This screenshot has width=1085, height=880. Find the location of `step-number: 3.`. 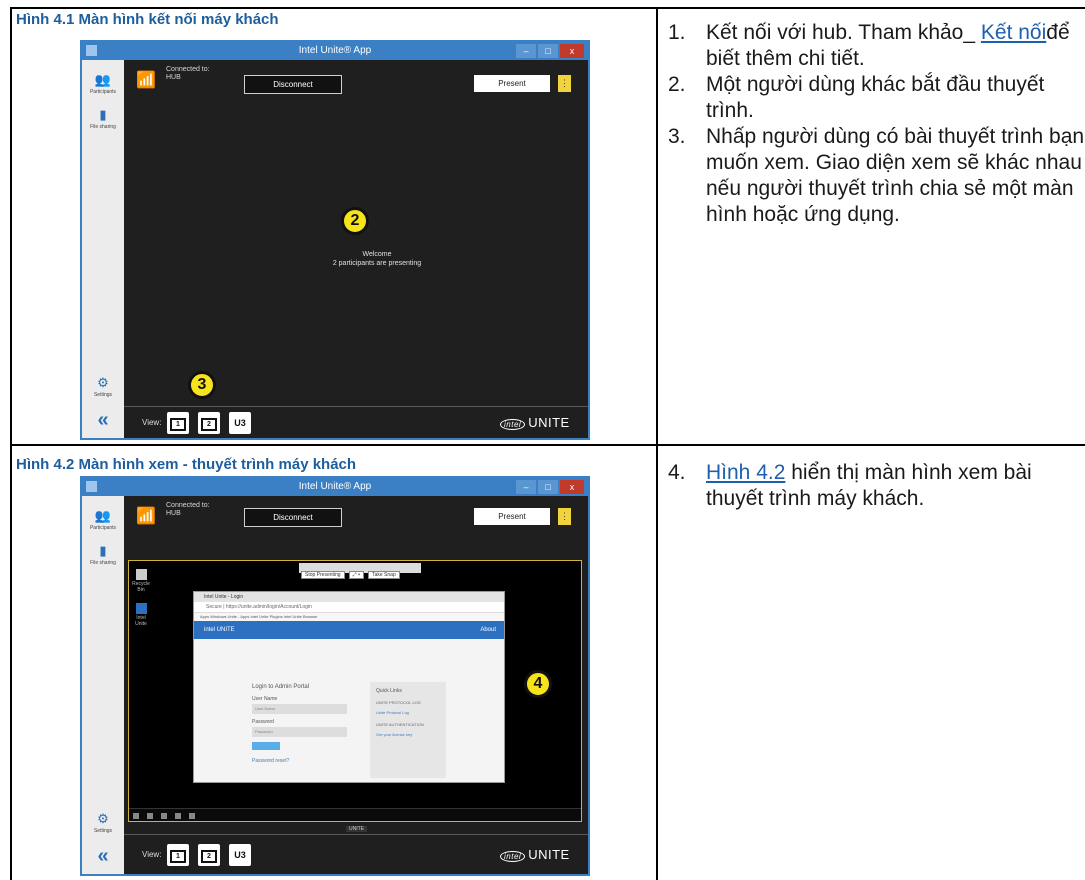

step-number: 3. is located at coordinates (677, 136).